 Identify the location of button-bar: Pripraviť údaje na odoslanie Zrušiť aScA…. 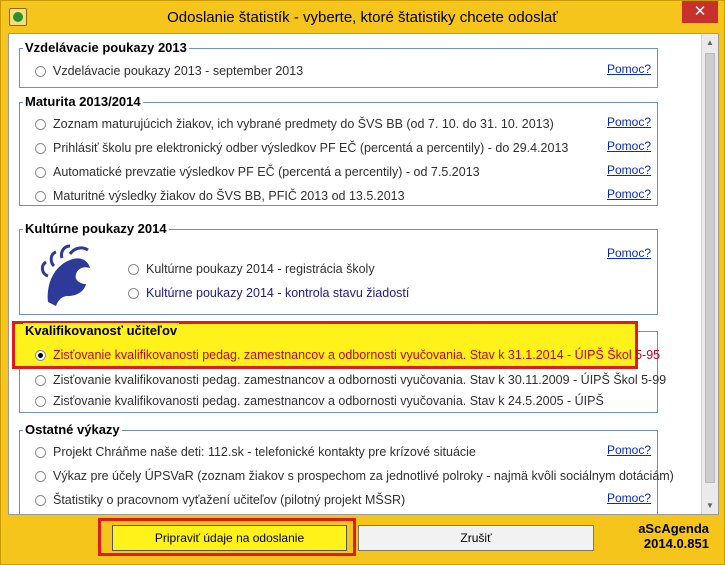
(363, 538).